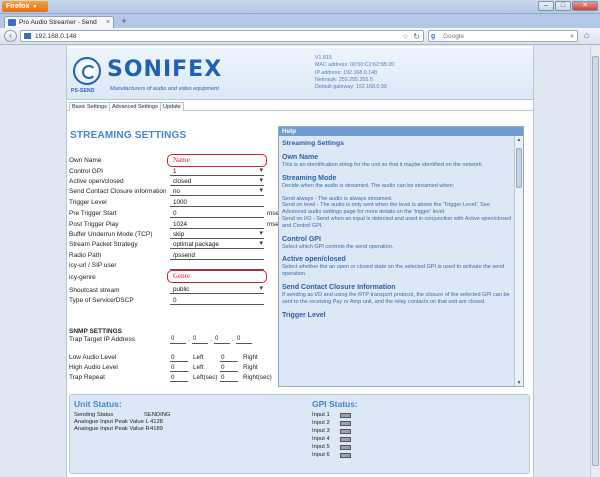 The width and height of the screenshot is (600, 477). I want to click on search-icon: ⌕, so click(572, 36).